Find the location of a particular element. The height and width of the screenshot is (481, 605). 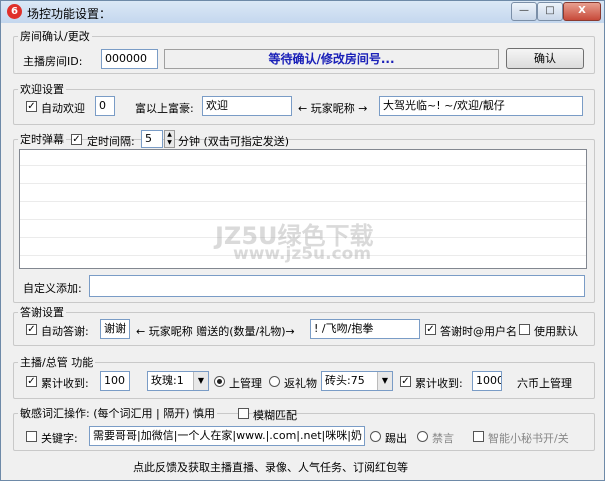

auto-thanks-checkbox: ✓ is located at coordinates (31, 329).